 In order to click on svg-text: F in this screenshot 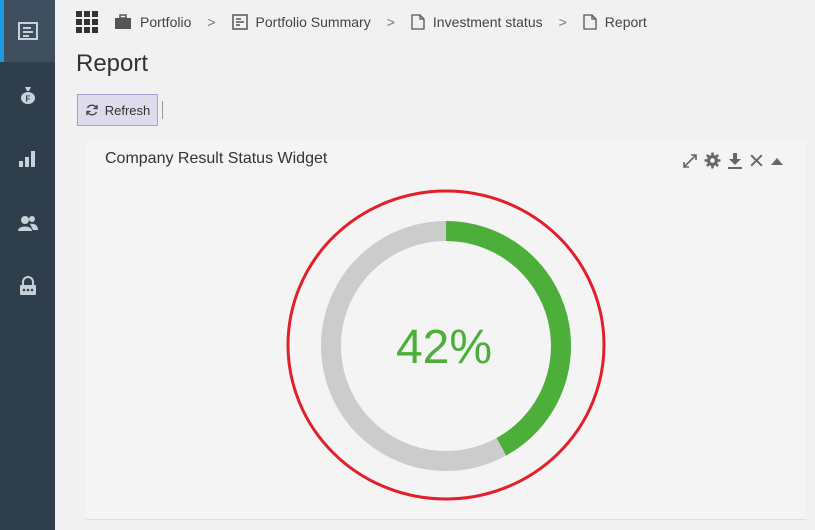, I will do `click(27, 99)`.